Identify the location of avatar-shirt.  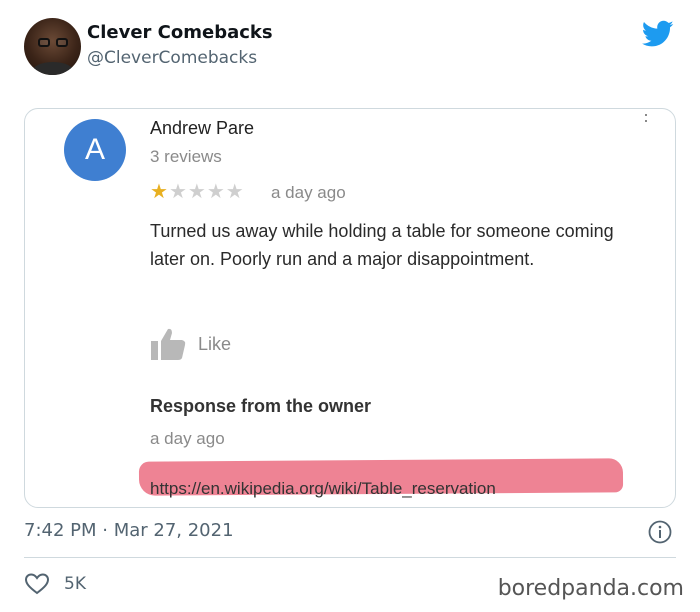
(53, 68).